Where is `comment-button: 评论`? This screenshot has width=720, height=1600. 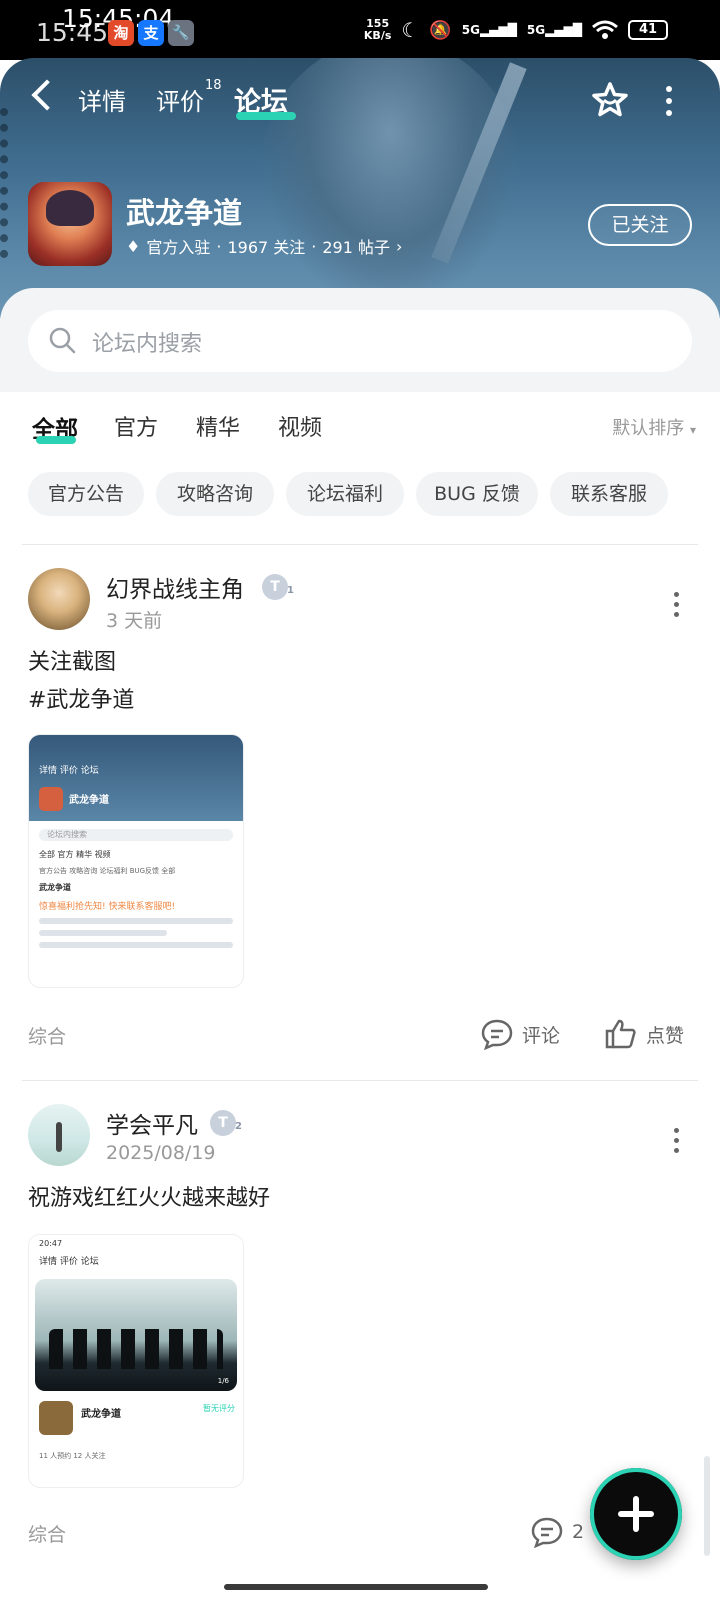 comment-button: 评论 is located at coordinates (520, 1034).